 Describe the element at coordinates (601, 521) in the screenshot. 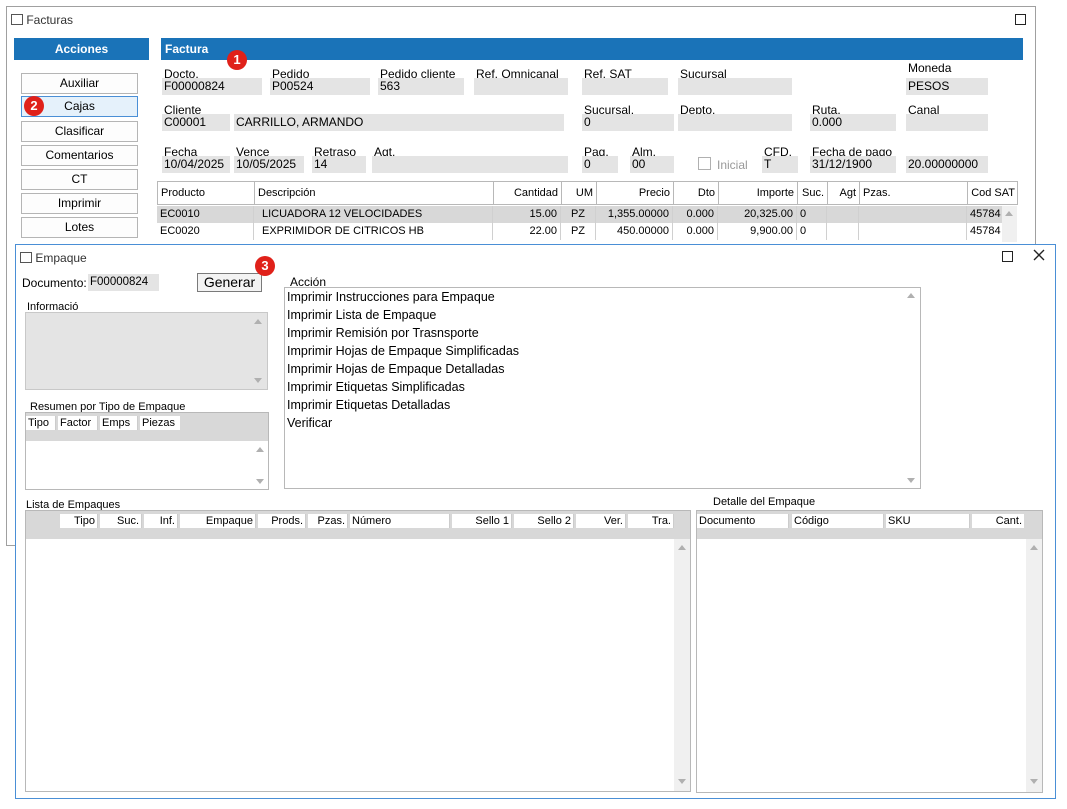

I see `lista-col-ver: Ver.` at that location.